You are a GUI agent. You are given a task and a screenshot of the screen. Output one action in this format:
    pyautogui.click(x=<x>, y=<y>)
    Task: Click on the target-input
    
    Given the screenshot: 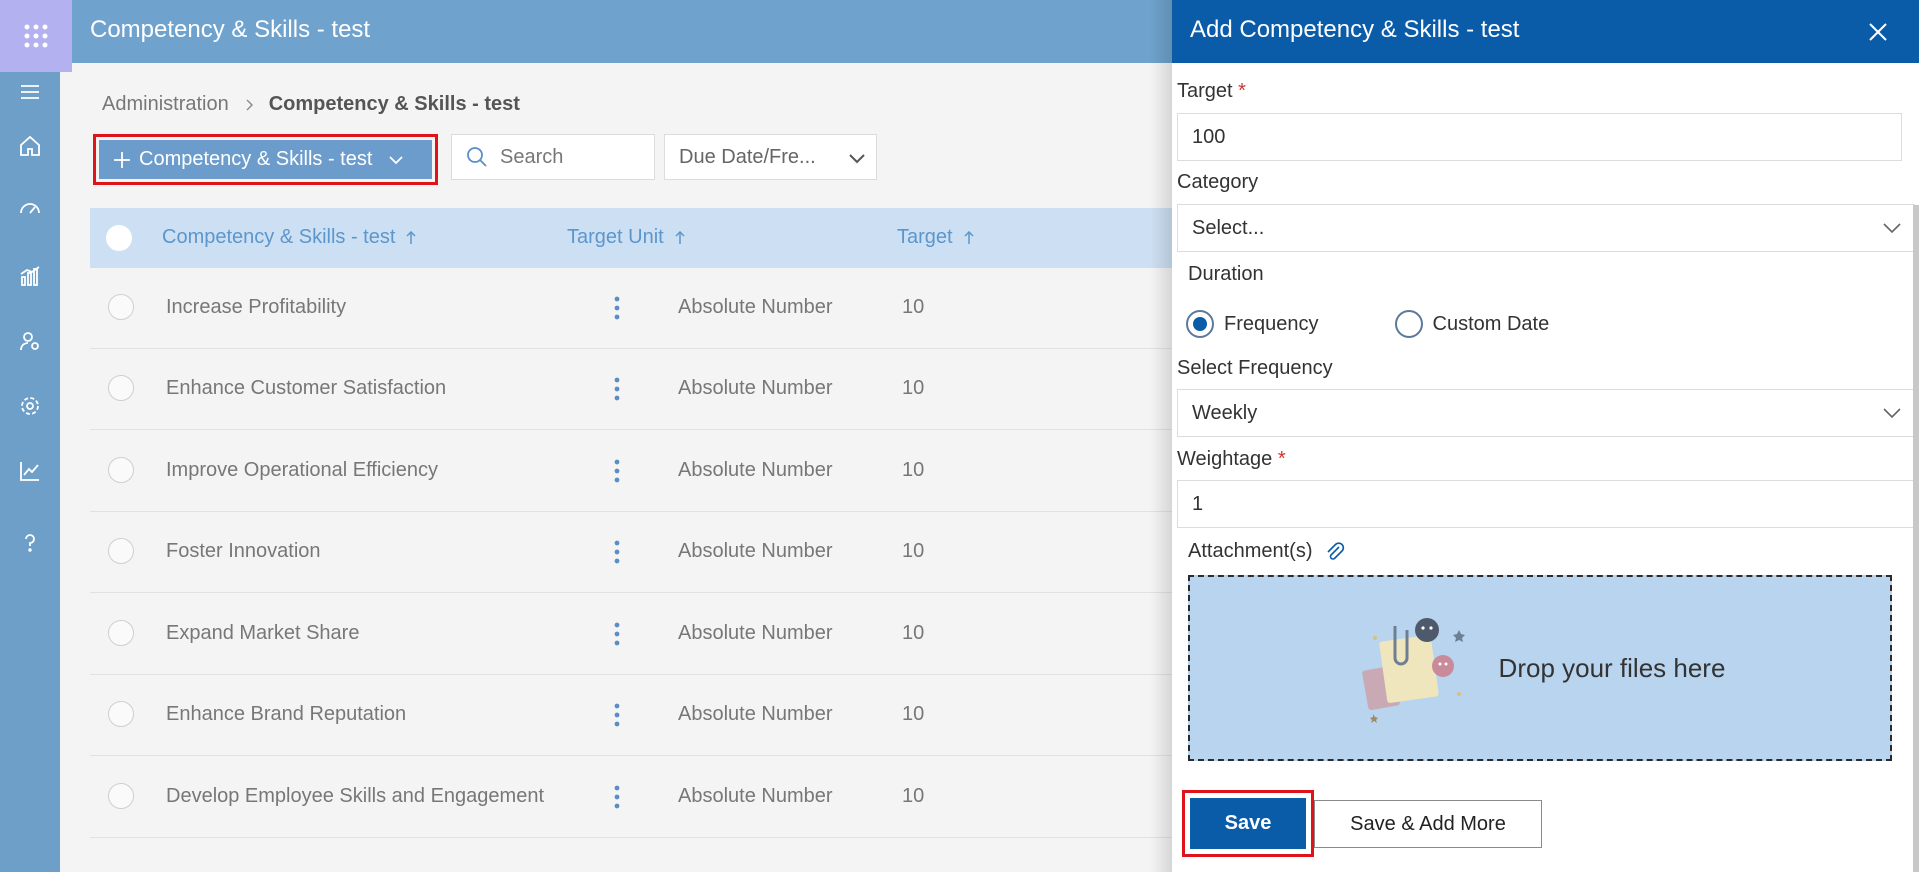 What is the action you would take?
    pyautogui.click(x=1539, y=137)
    